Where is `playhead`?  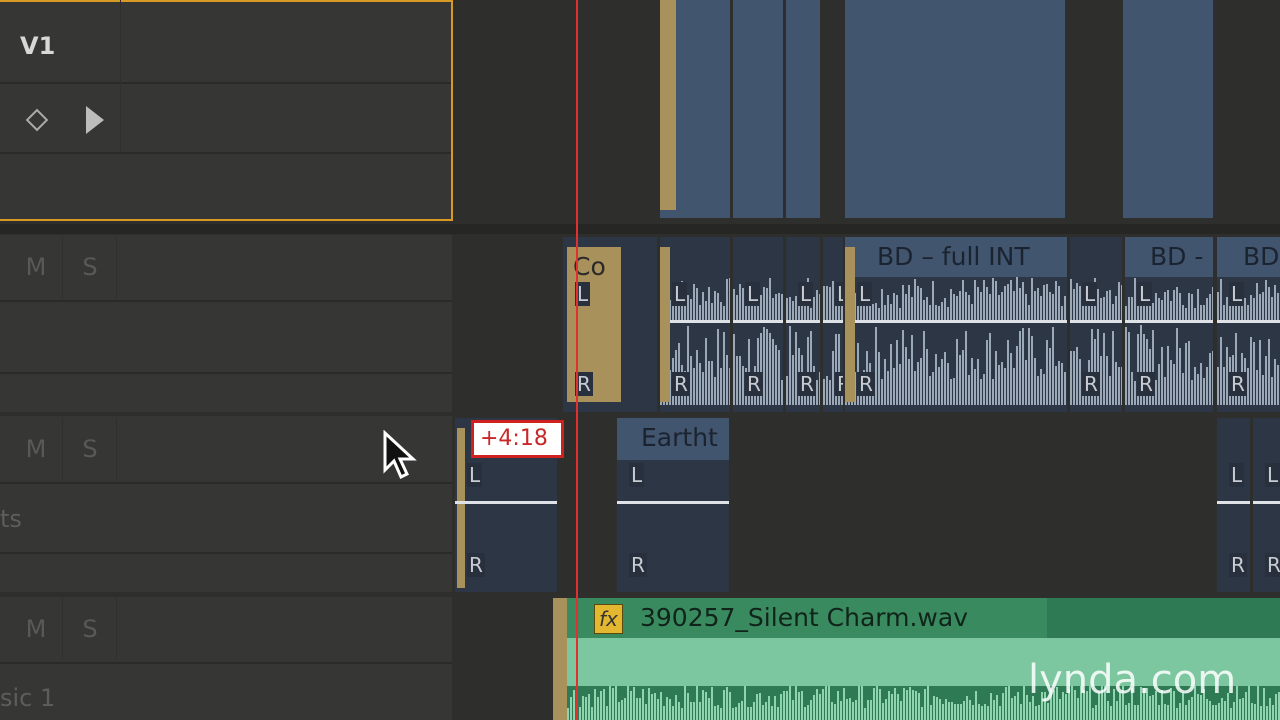
playhead is located at coordinates (577, 360).